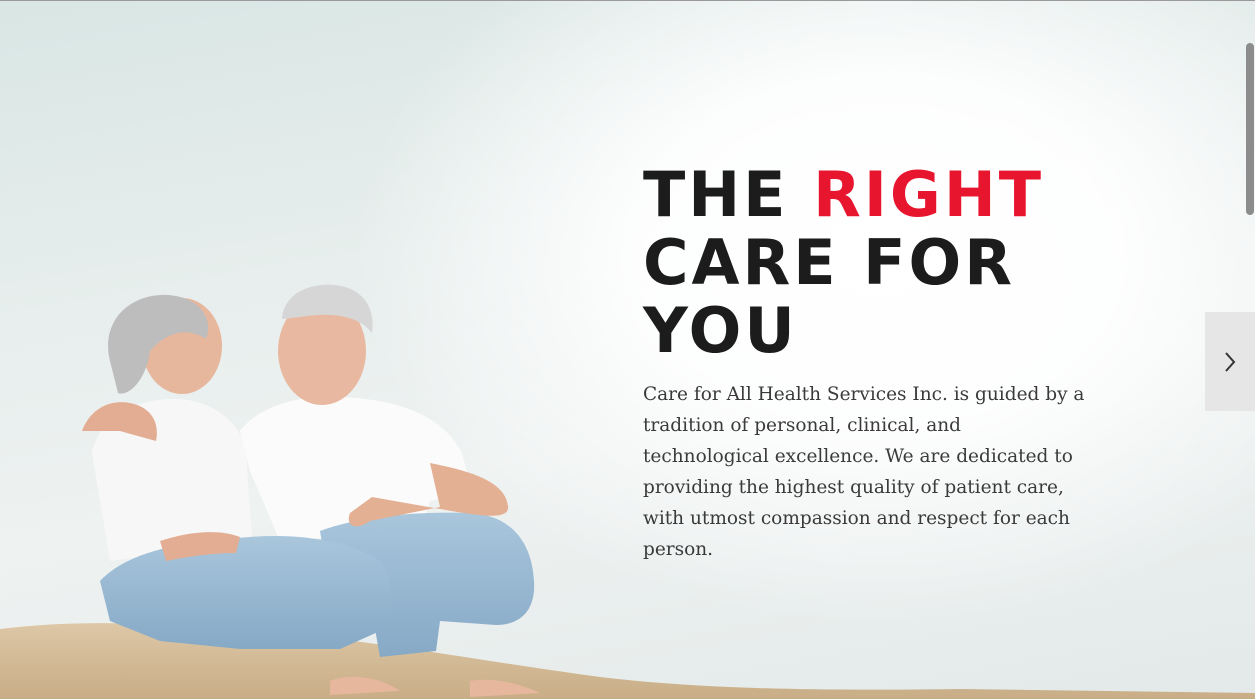  What do you see at coordinates (1250, 350) in the screenshot?
I see `scrollbar` at bounding box center [1250, 350].